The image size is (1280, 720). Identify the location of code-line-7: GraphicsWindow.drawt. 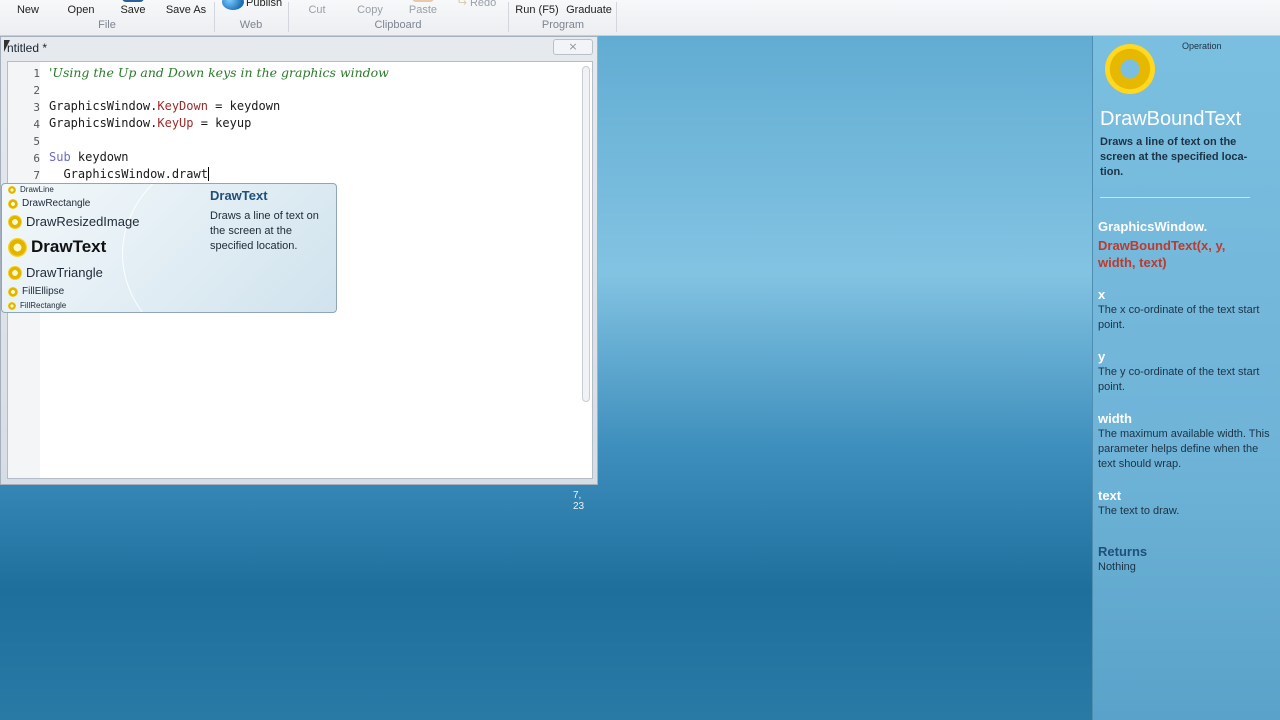
(129, 174).